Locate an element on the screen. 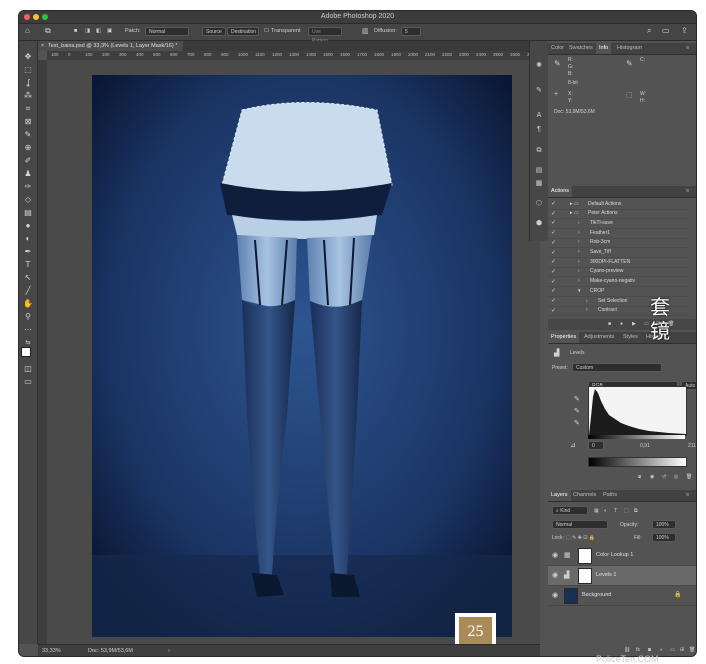 The image size is (706, 664). input-white-value: 211 is located at coordinates (692, 446).